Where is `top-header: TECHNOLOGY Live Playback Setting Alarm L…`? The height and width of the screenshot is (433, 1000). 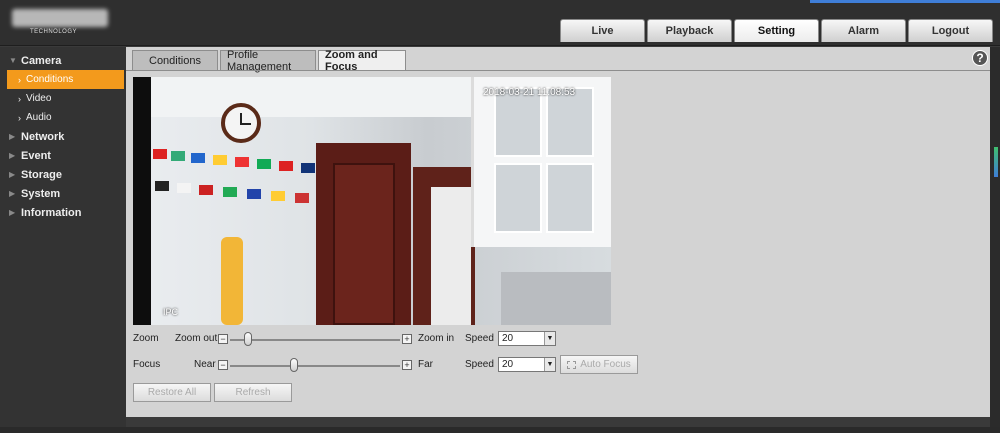
top-header: TECHNOLOGY Live Playback Setting Alarm L… is located at coordinates (500, 23).